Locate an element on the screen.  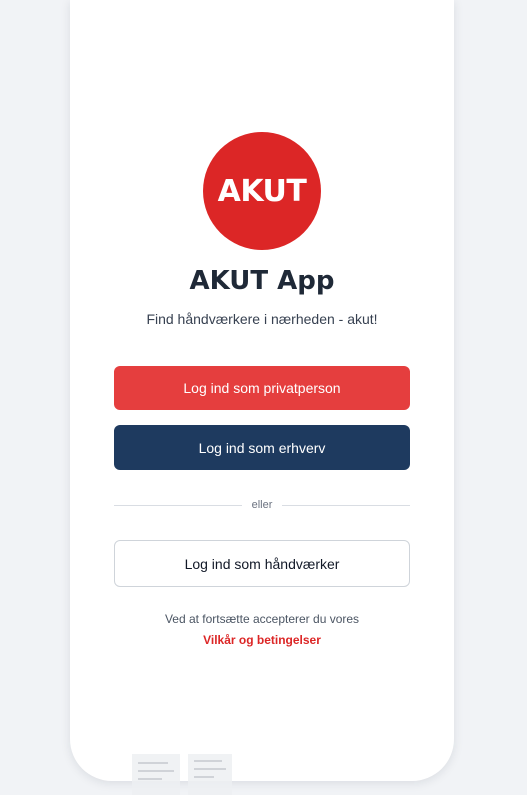
login-craftsman-label: Log ind som håndværker is located at coordinates (262, 563).